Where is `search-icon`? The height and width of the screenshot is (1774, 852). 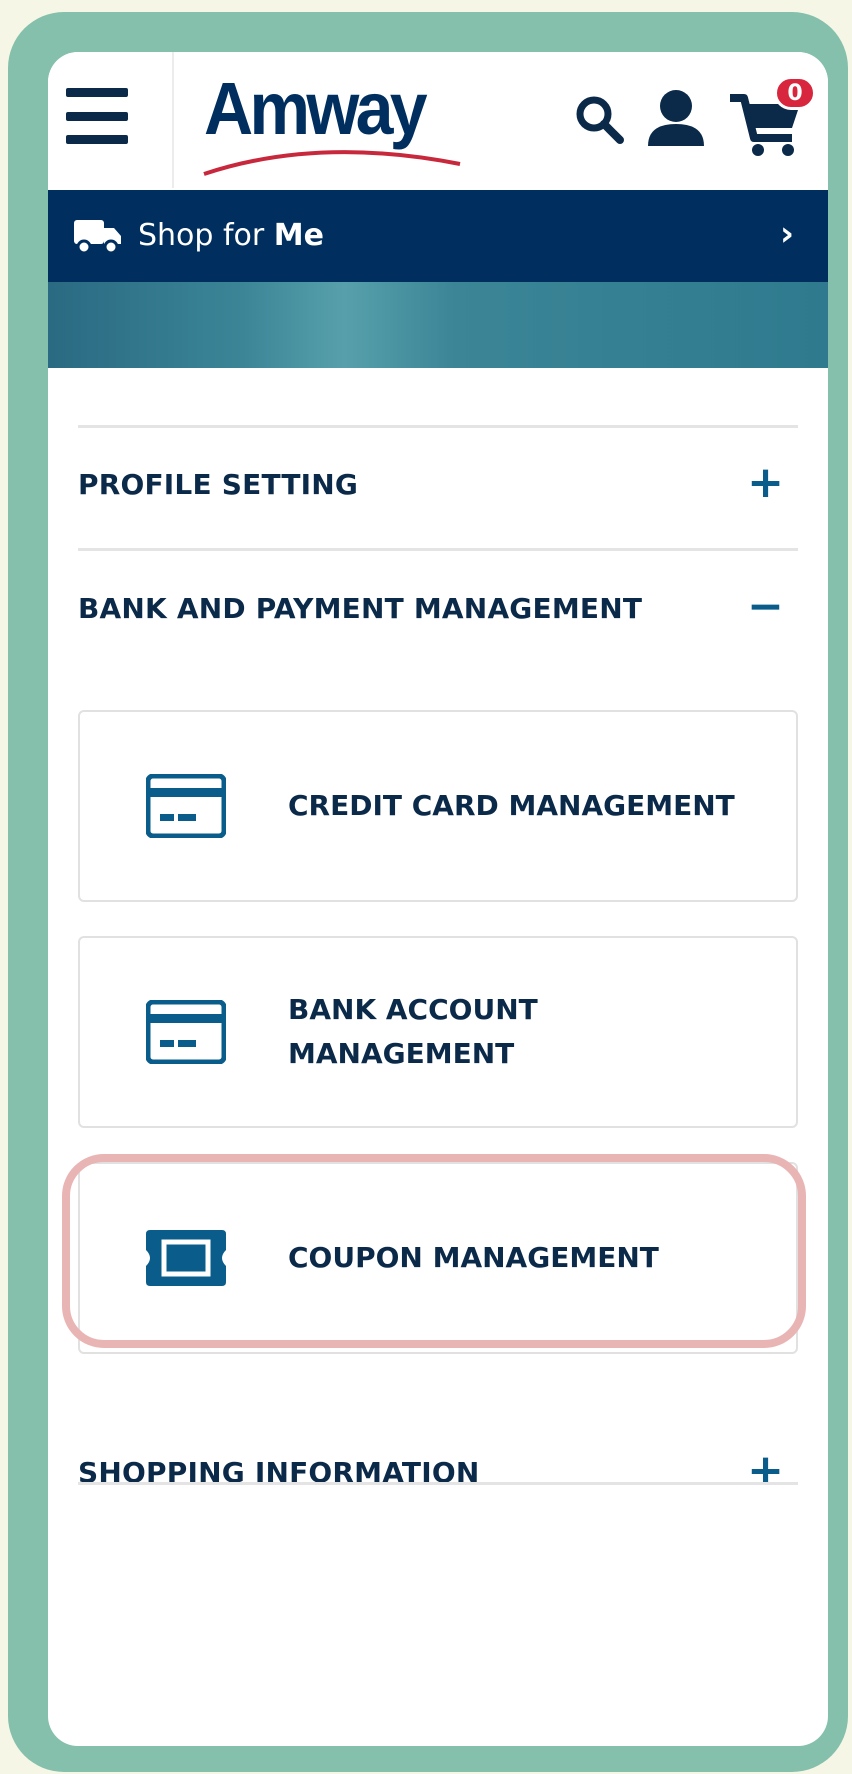
search-icon is located at coordinates (600, 120).